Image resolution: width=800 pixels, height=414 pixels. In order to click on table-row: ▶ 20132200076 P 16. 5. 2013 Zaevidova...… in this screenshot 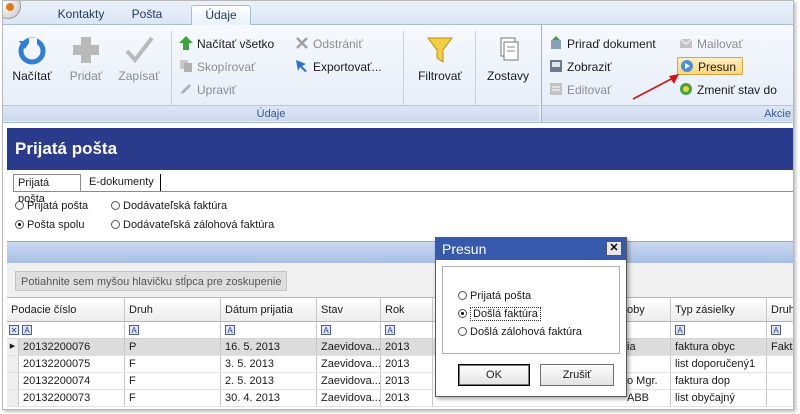, I will do `click(400, 347)`.